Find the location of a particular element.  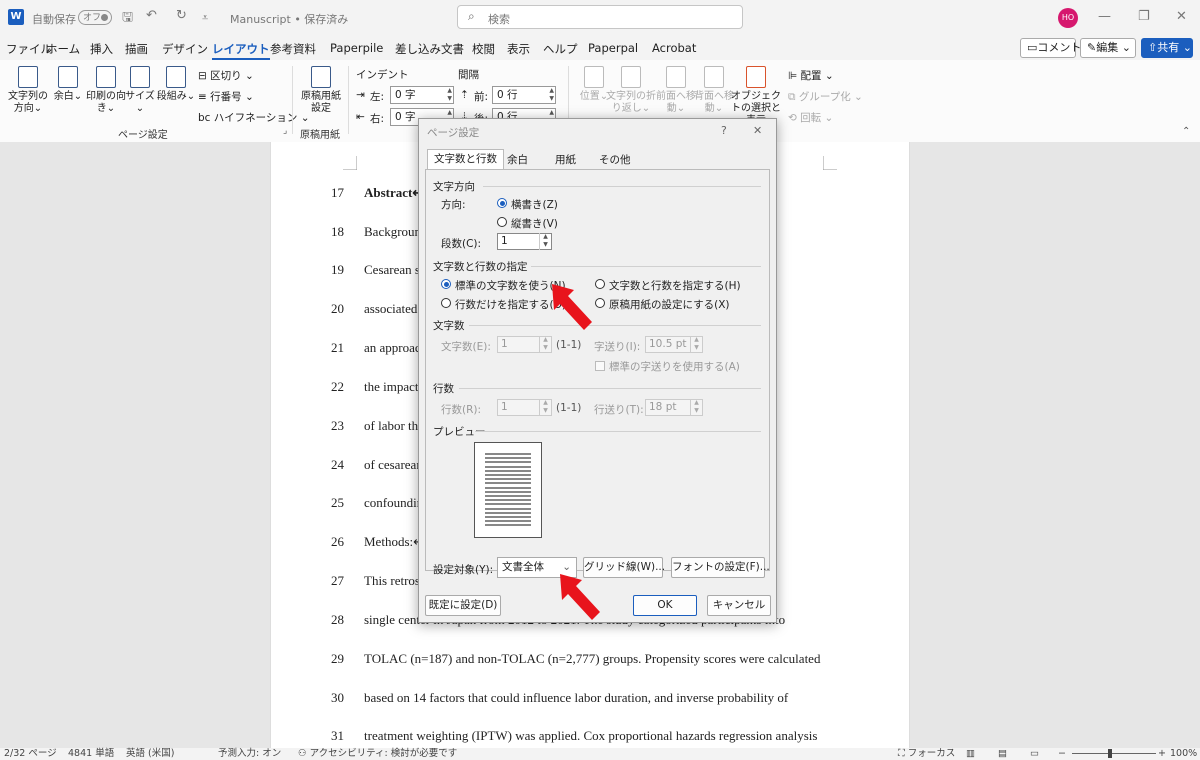

help-icon: ? is located at coordinates (724, 130).